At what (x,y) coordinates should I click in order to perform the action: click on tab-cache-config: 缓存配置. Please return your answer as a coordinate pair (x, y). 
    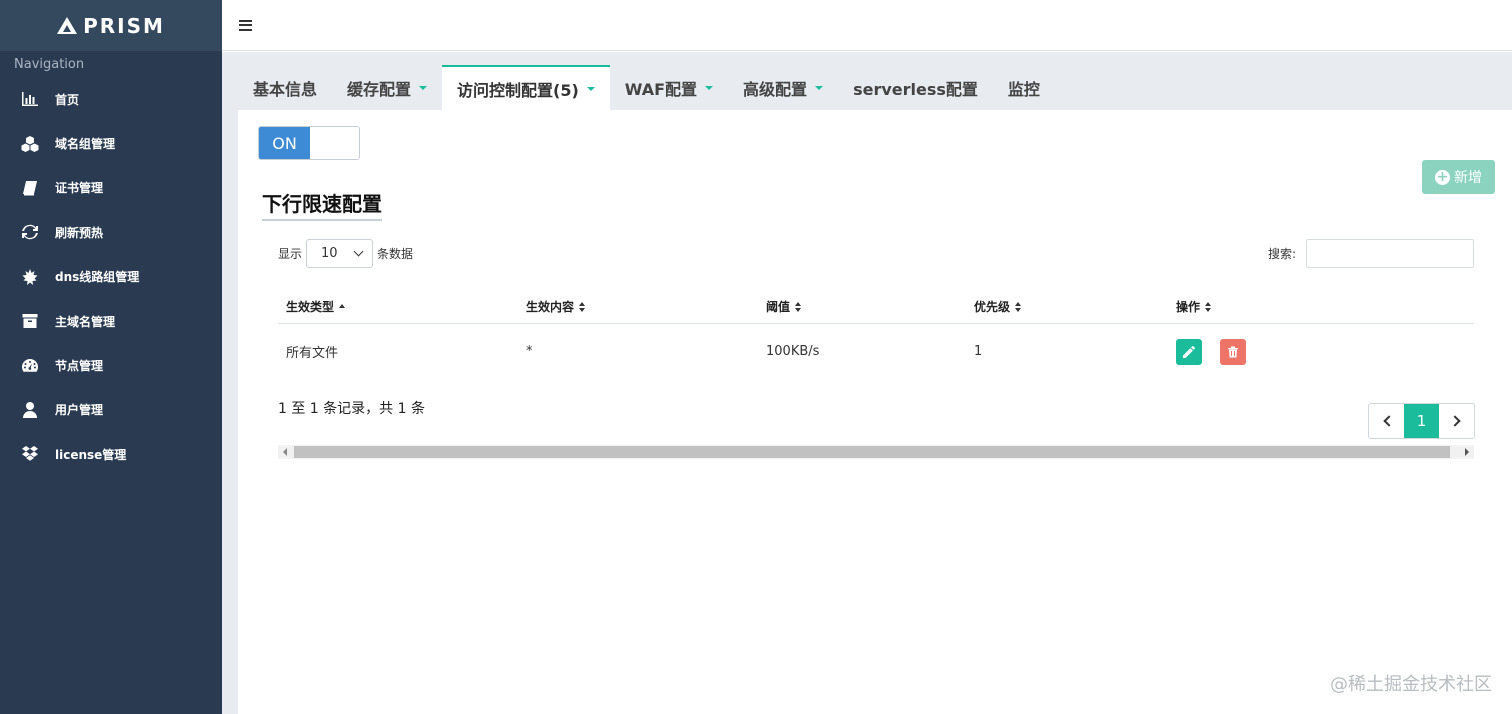
    Looking at the image, I should click on (387, 87).